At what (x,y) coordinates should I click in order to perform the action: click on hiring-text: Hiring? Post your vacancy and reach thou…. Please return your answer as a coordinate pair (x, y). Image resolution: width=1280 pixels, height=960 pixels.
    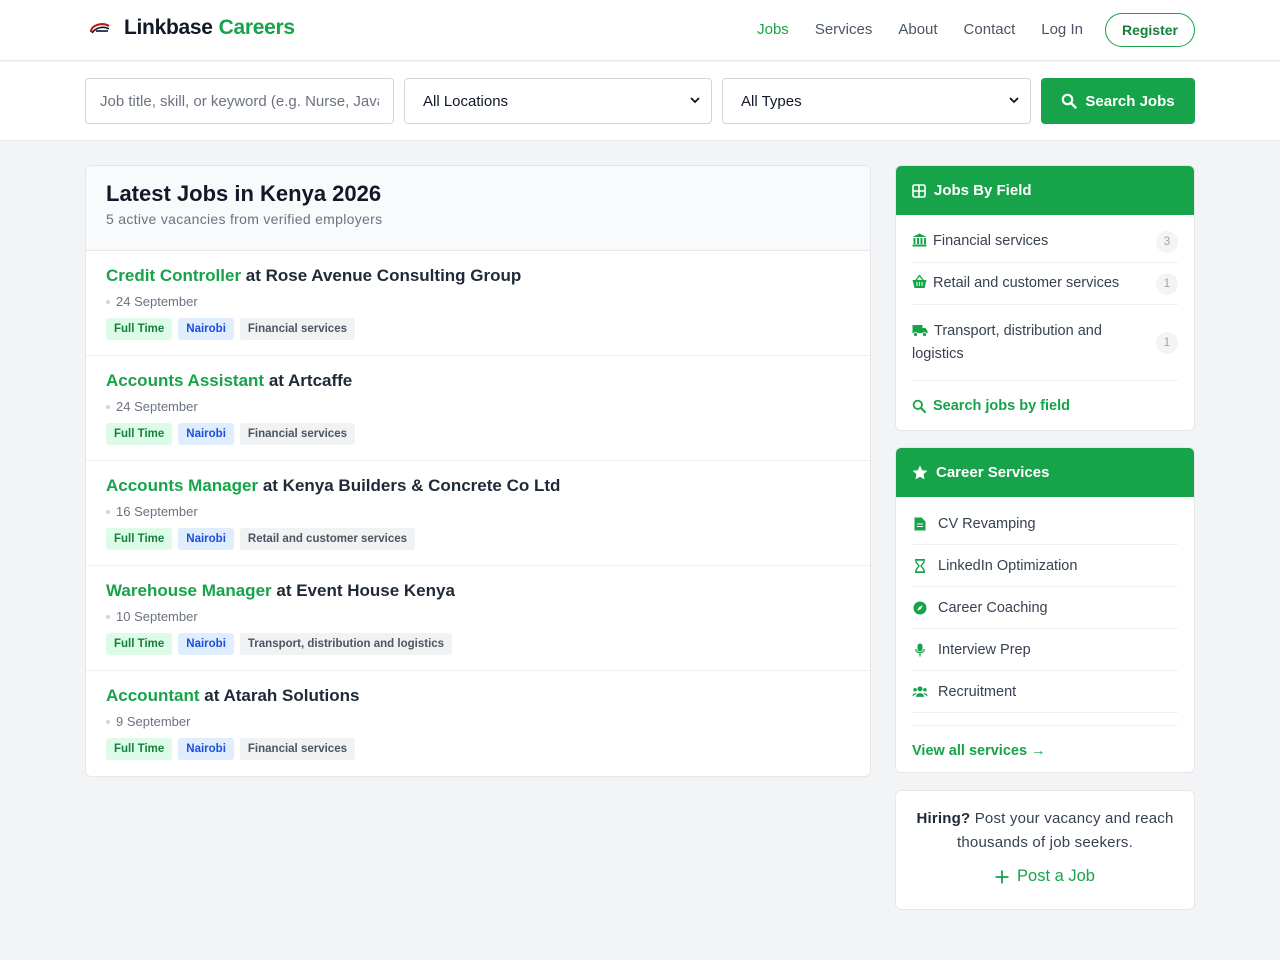
    Looking at the image, I should click on (1045, 830).